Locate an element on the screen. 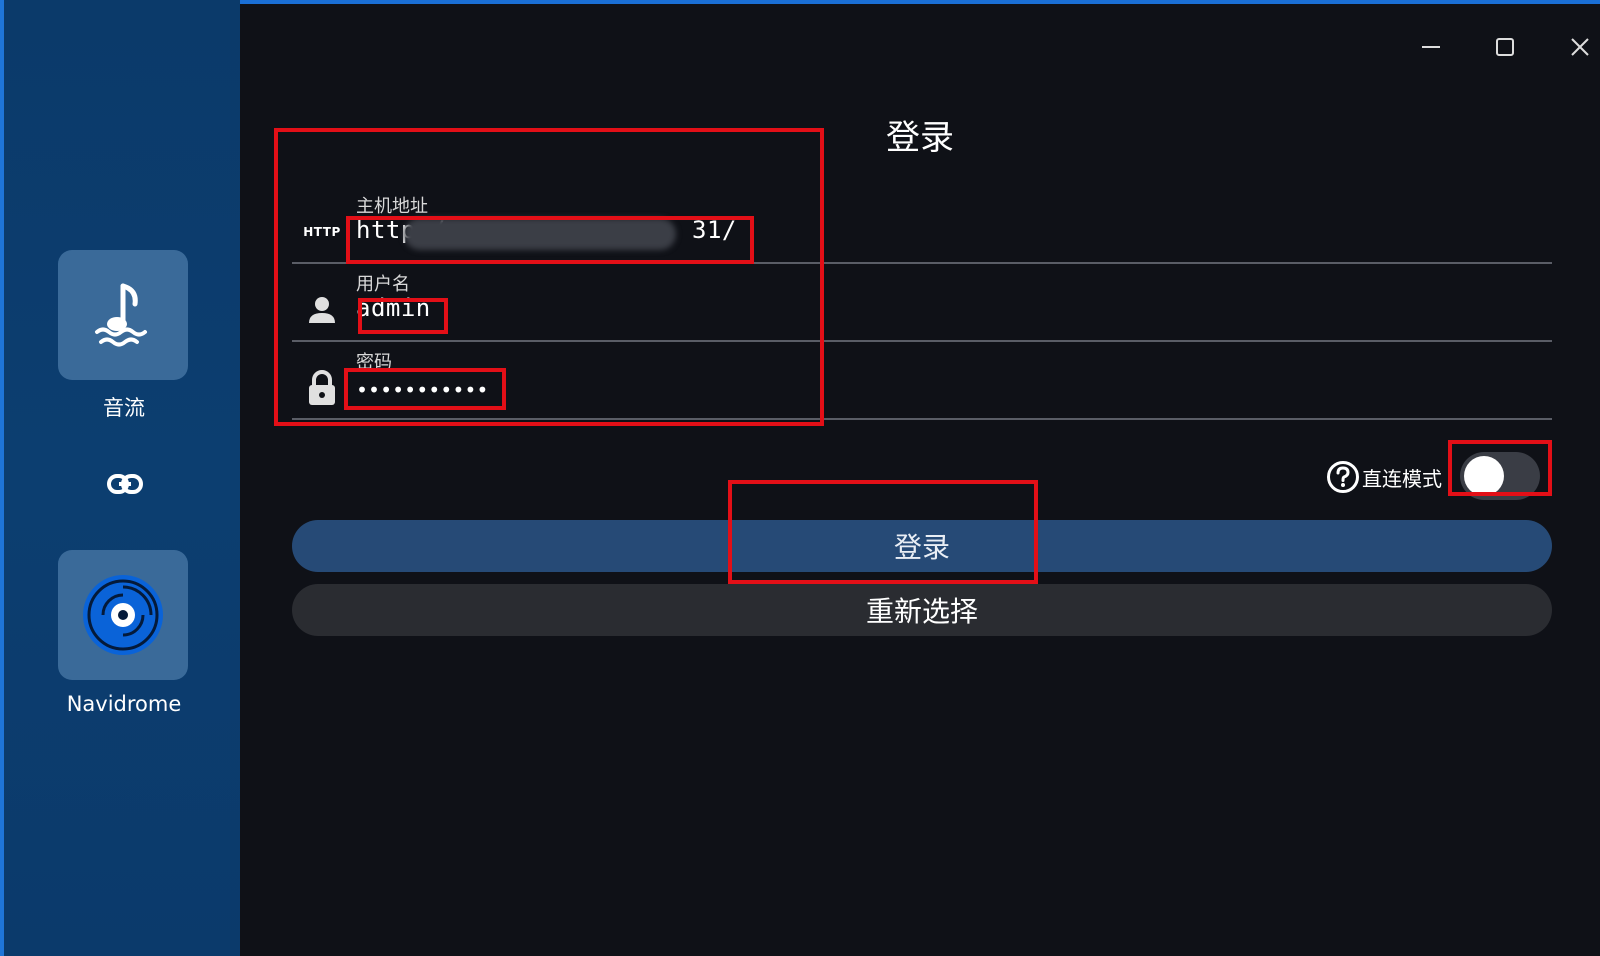 This screenshot has height=956, width=1600. page-title: 登录 is located at coordinates (920, 138).